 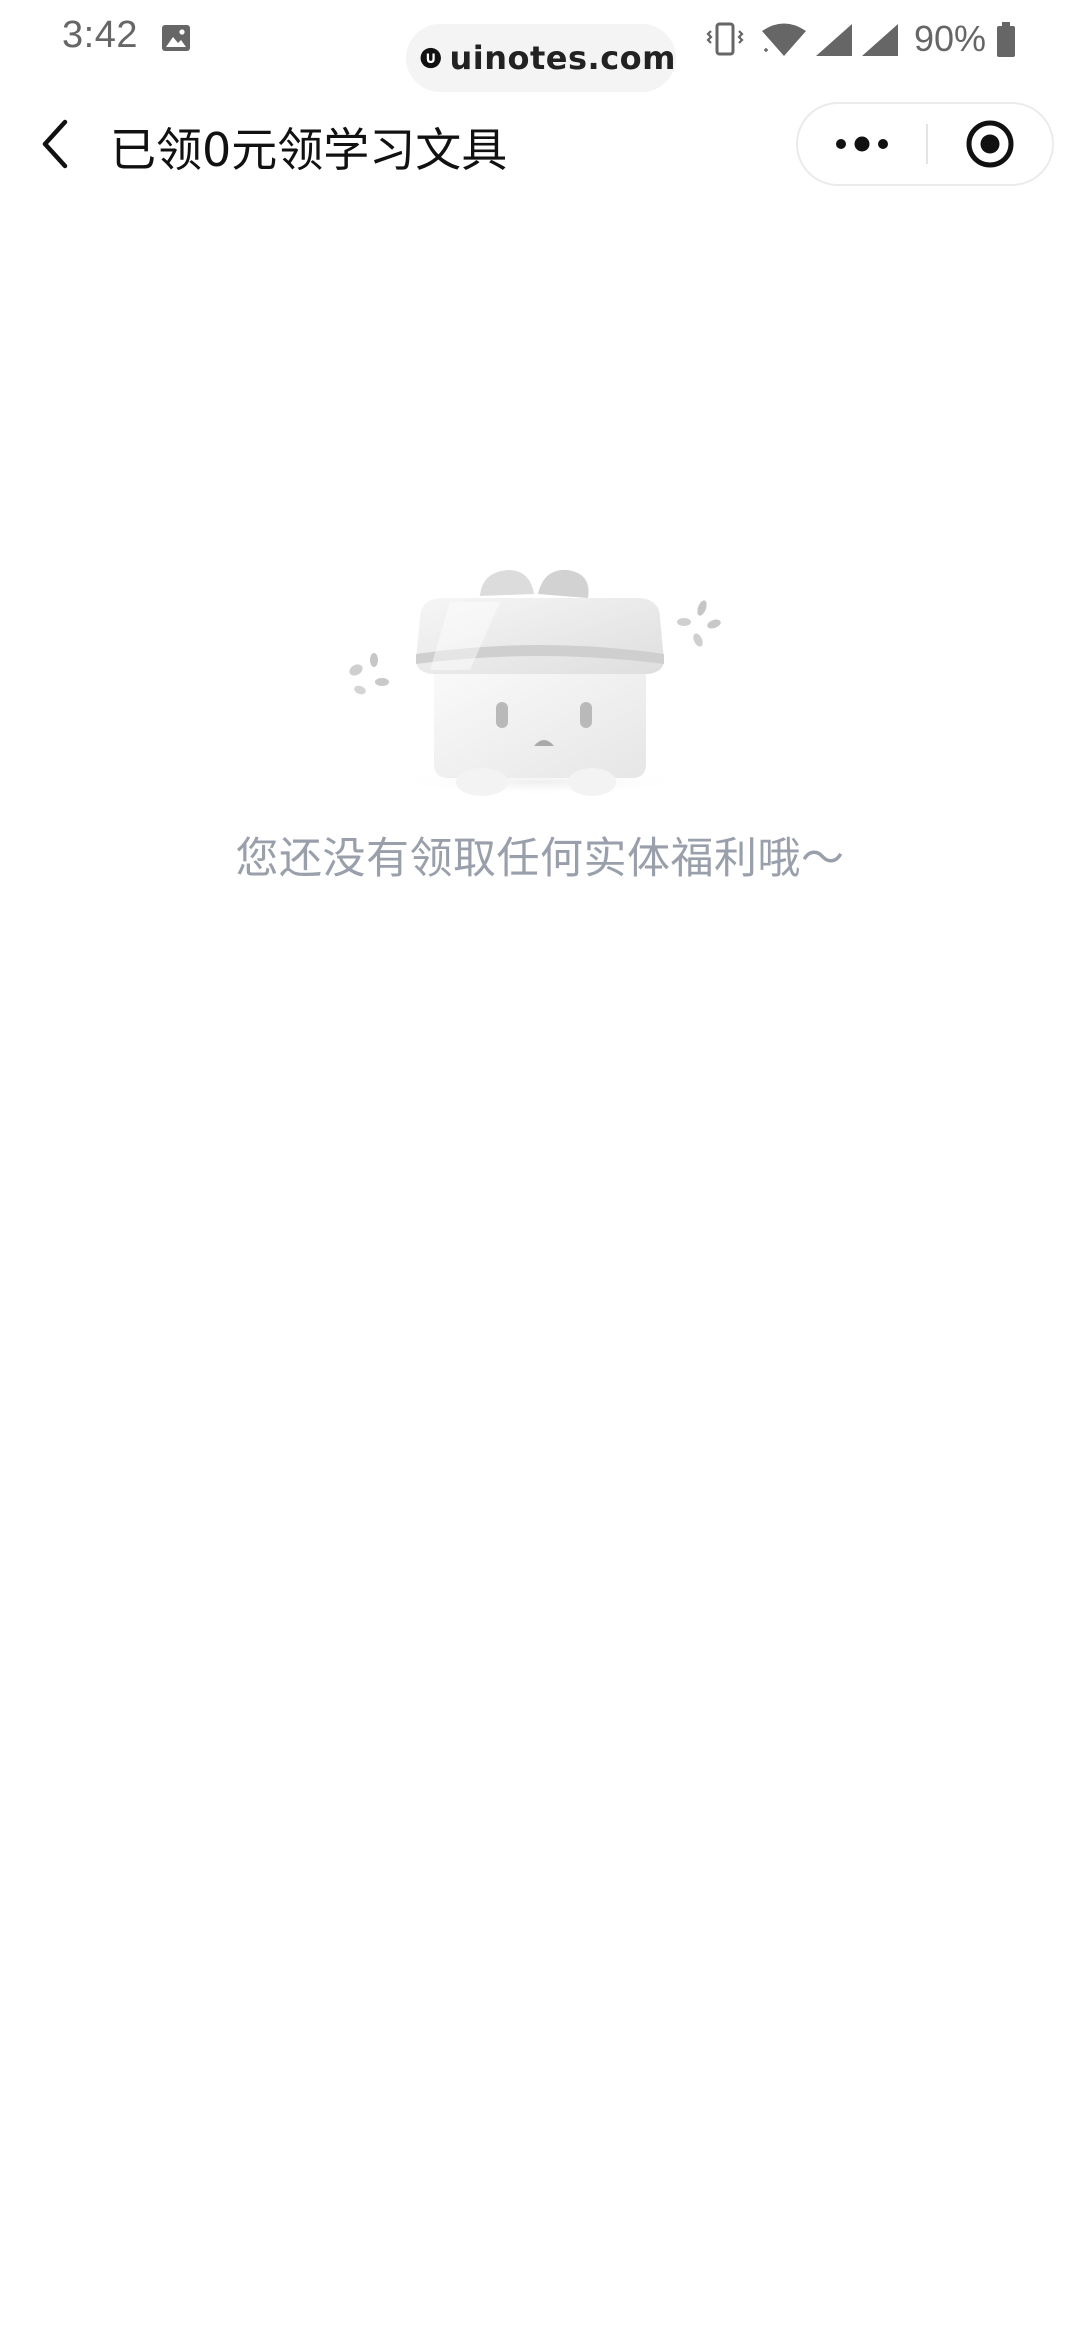 I want to click on chevron-left-icon, so click(x=55, y=144).